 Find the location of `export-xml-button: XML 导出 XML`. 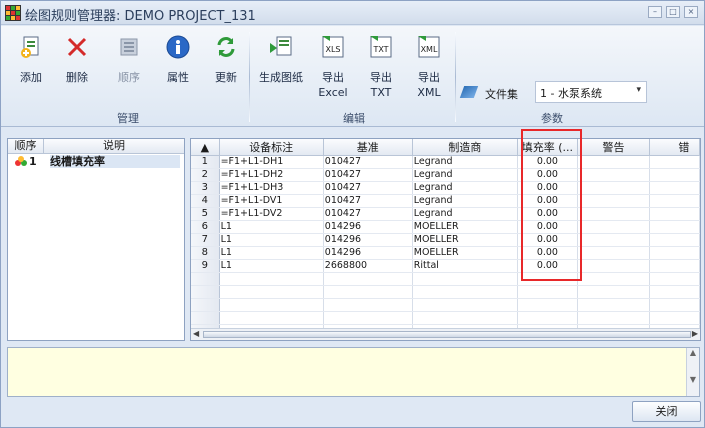

export-xml-button: XML 导出 XML is located at coordinates (429, 67).